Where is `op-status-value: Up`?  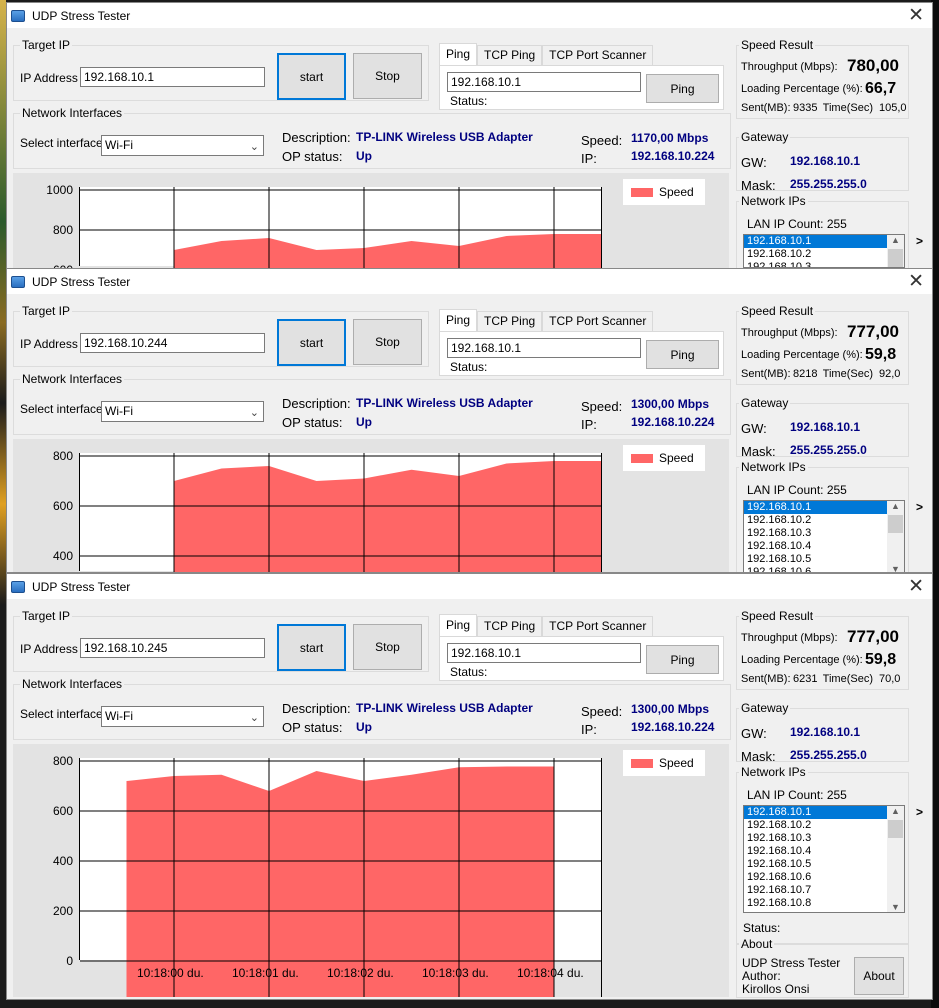 op-status-value: Up is located at coordinates (364, 727).